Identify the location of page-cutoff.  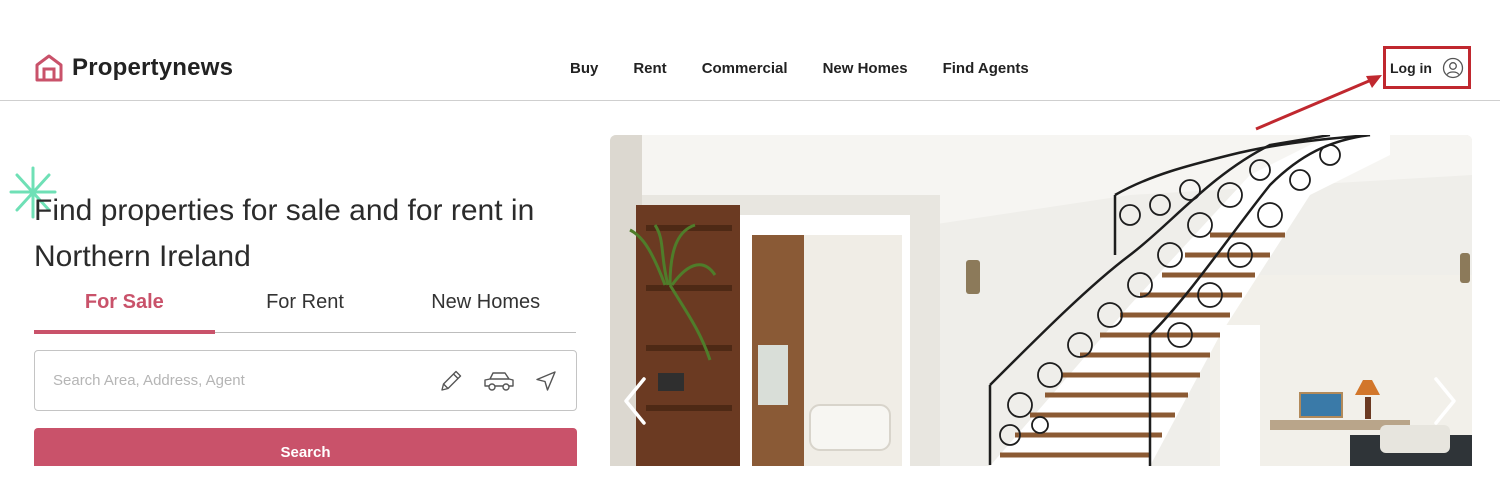
(750, 479).